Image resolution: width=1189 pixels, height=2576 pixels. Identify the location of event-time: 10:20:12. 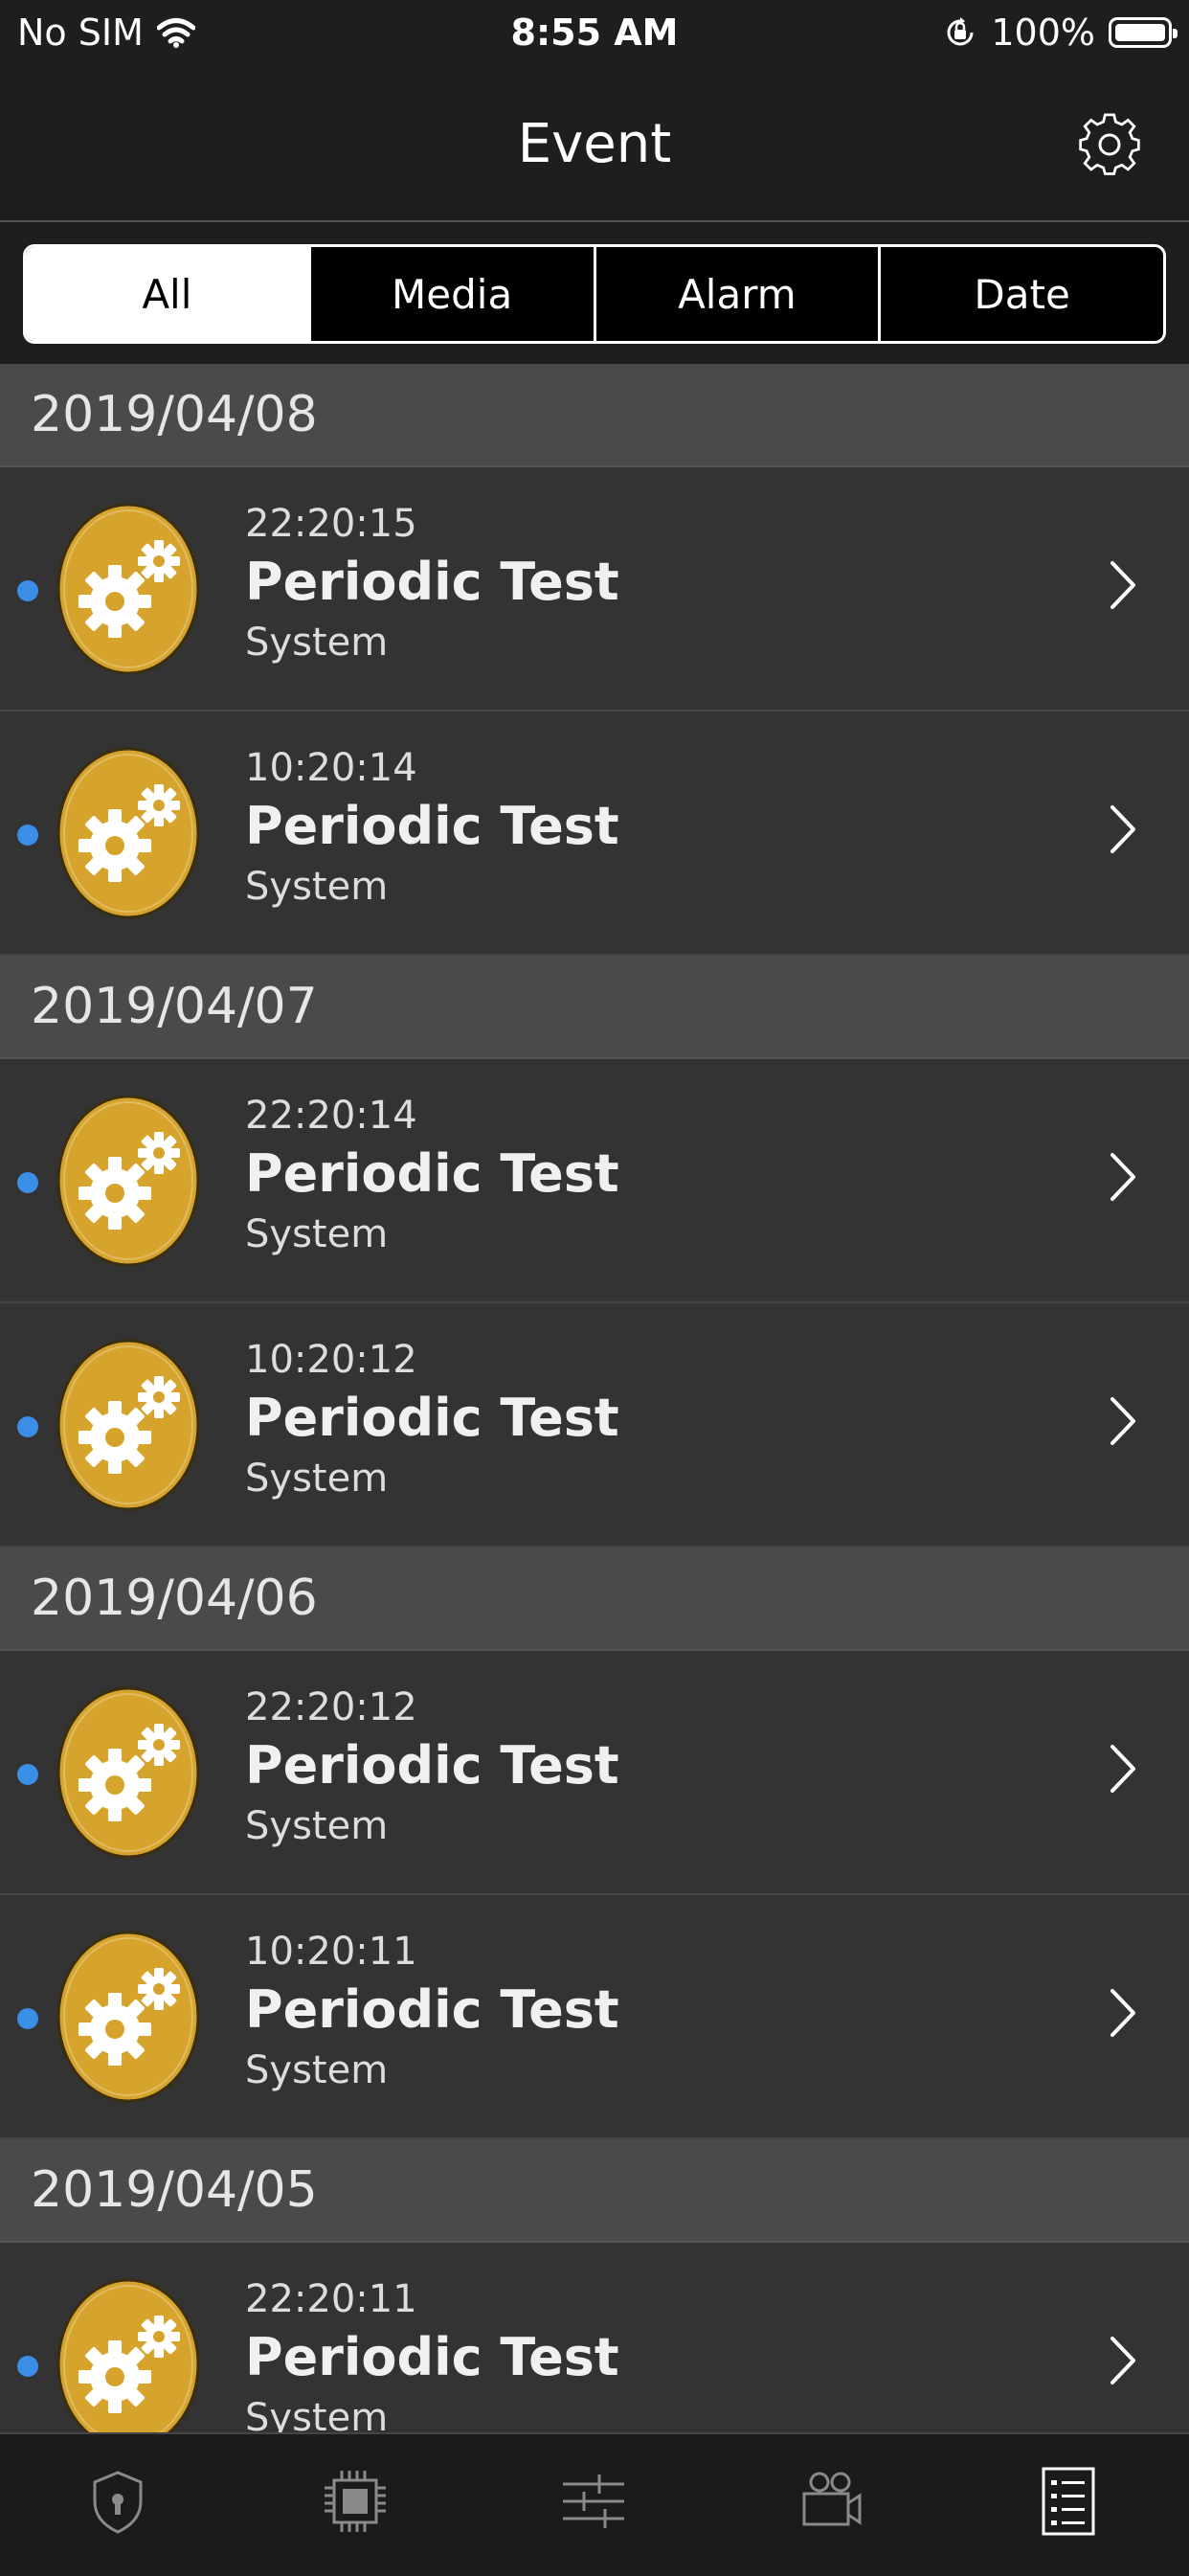
(331, 1360).